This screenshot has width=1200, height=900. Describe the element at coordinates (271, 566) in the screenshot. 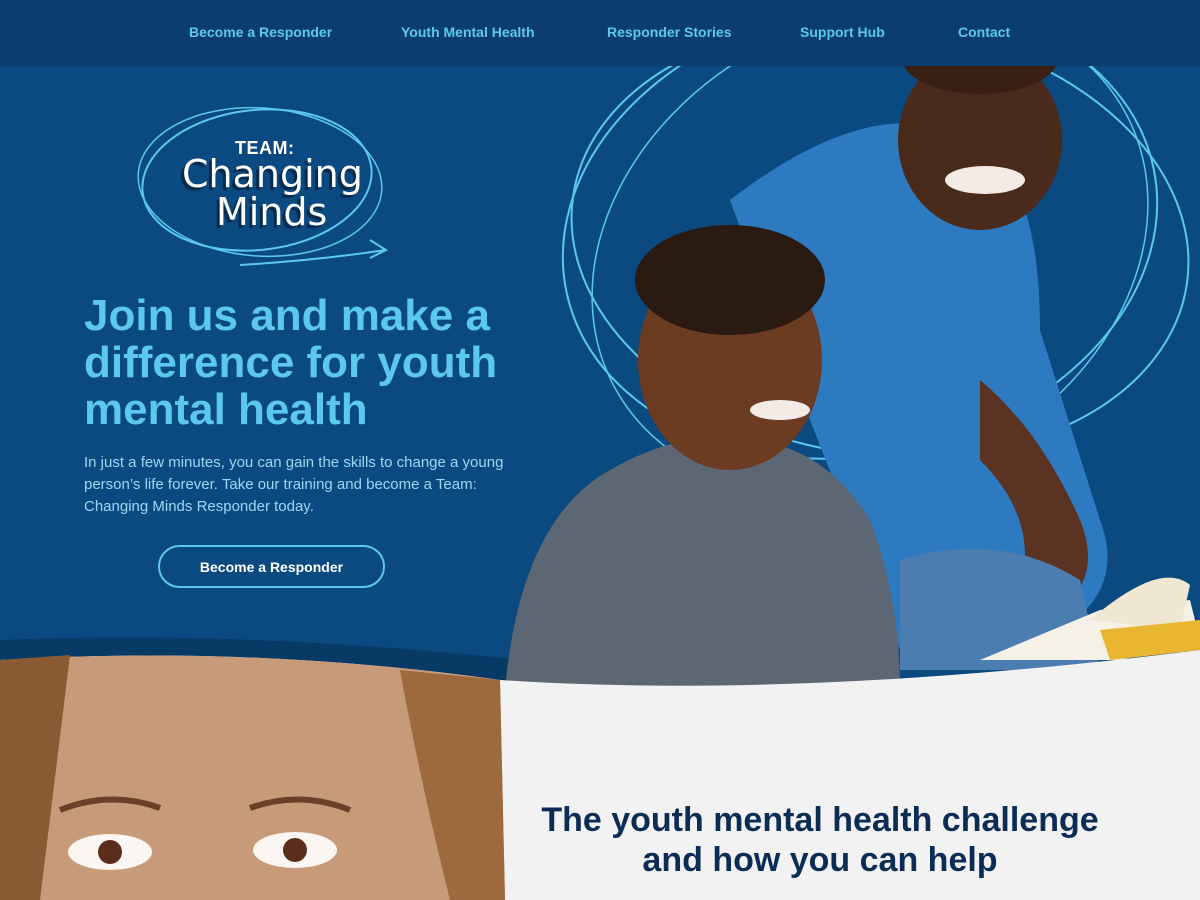

I see `become-responder-button: Become a Responder` at that location.